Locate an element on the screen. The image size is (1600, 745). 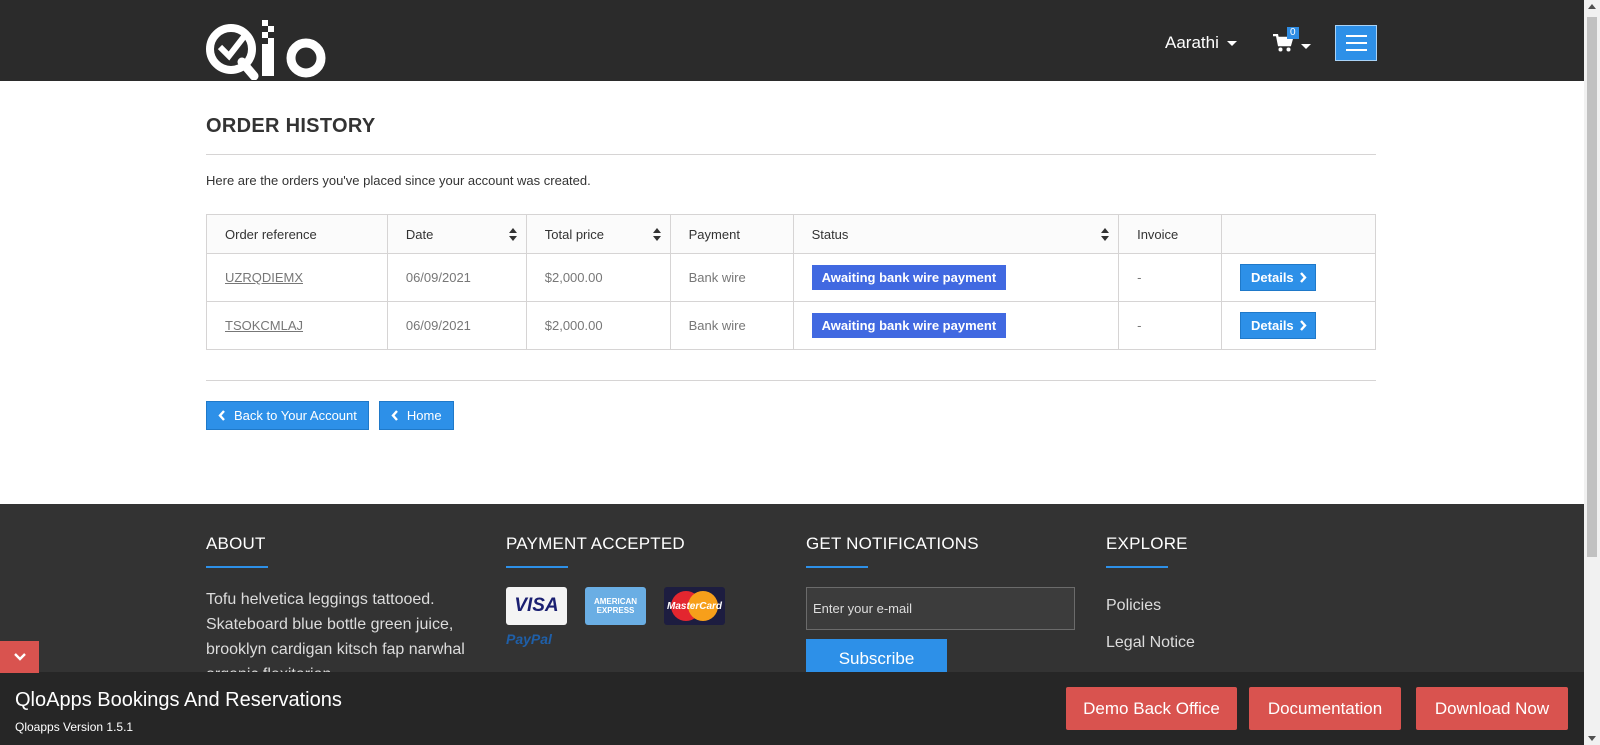
demo-bar-version: Qloapps Version 1.5.1 is located at coordinates (74, 727).